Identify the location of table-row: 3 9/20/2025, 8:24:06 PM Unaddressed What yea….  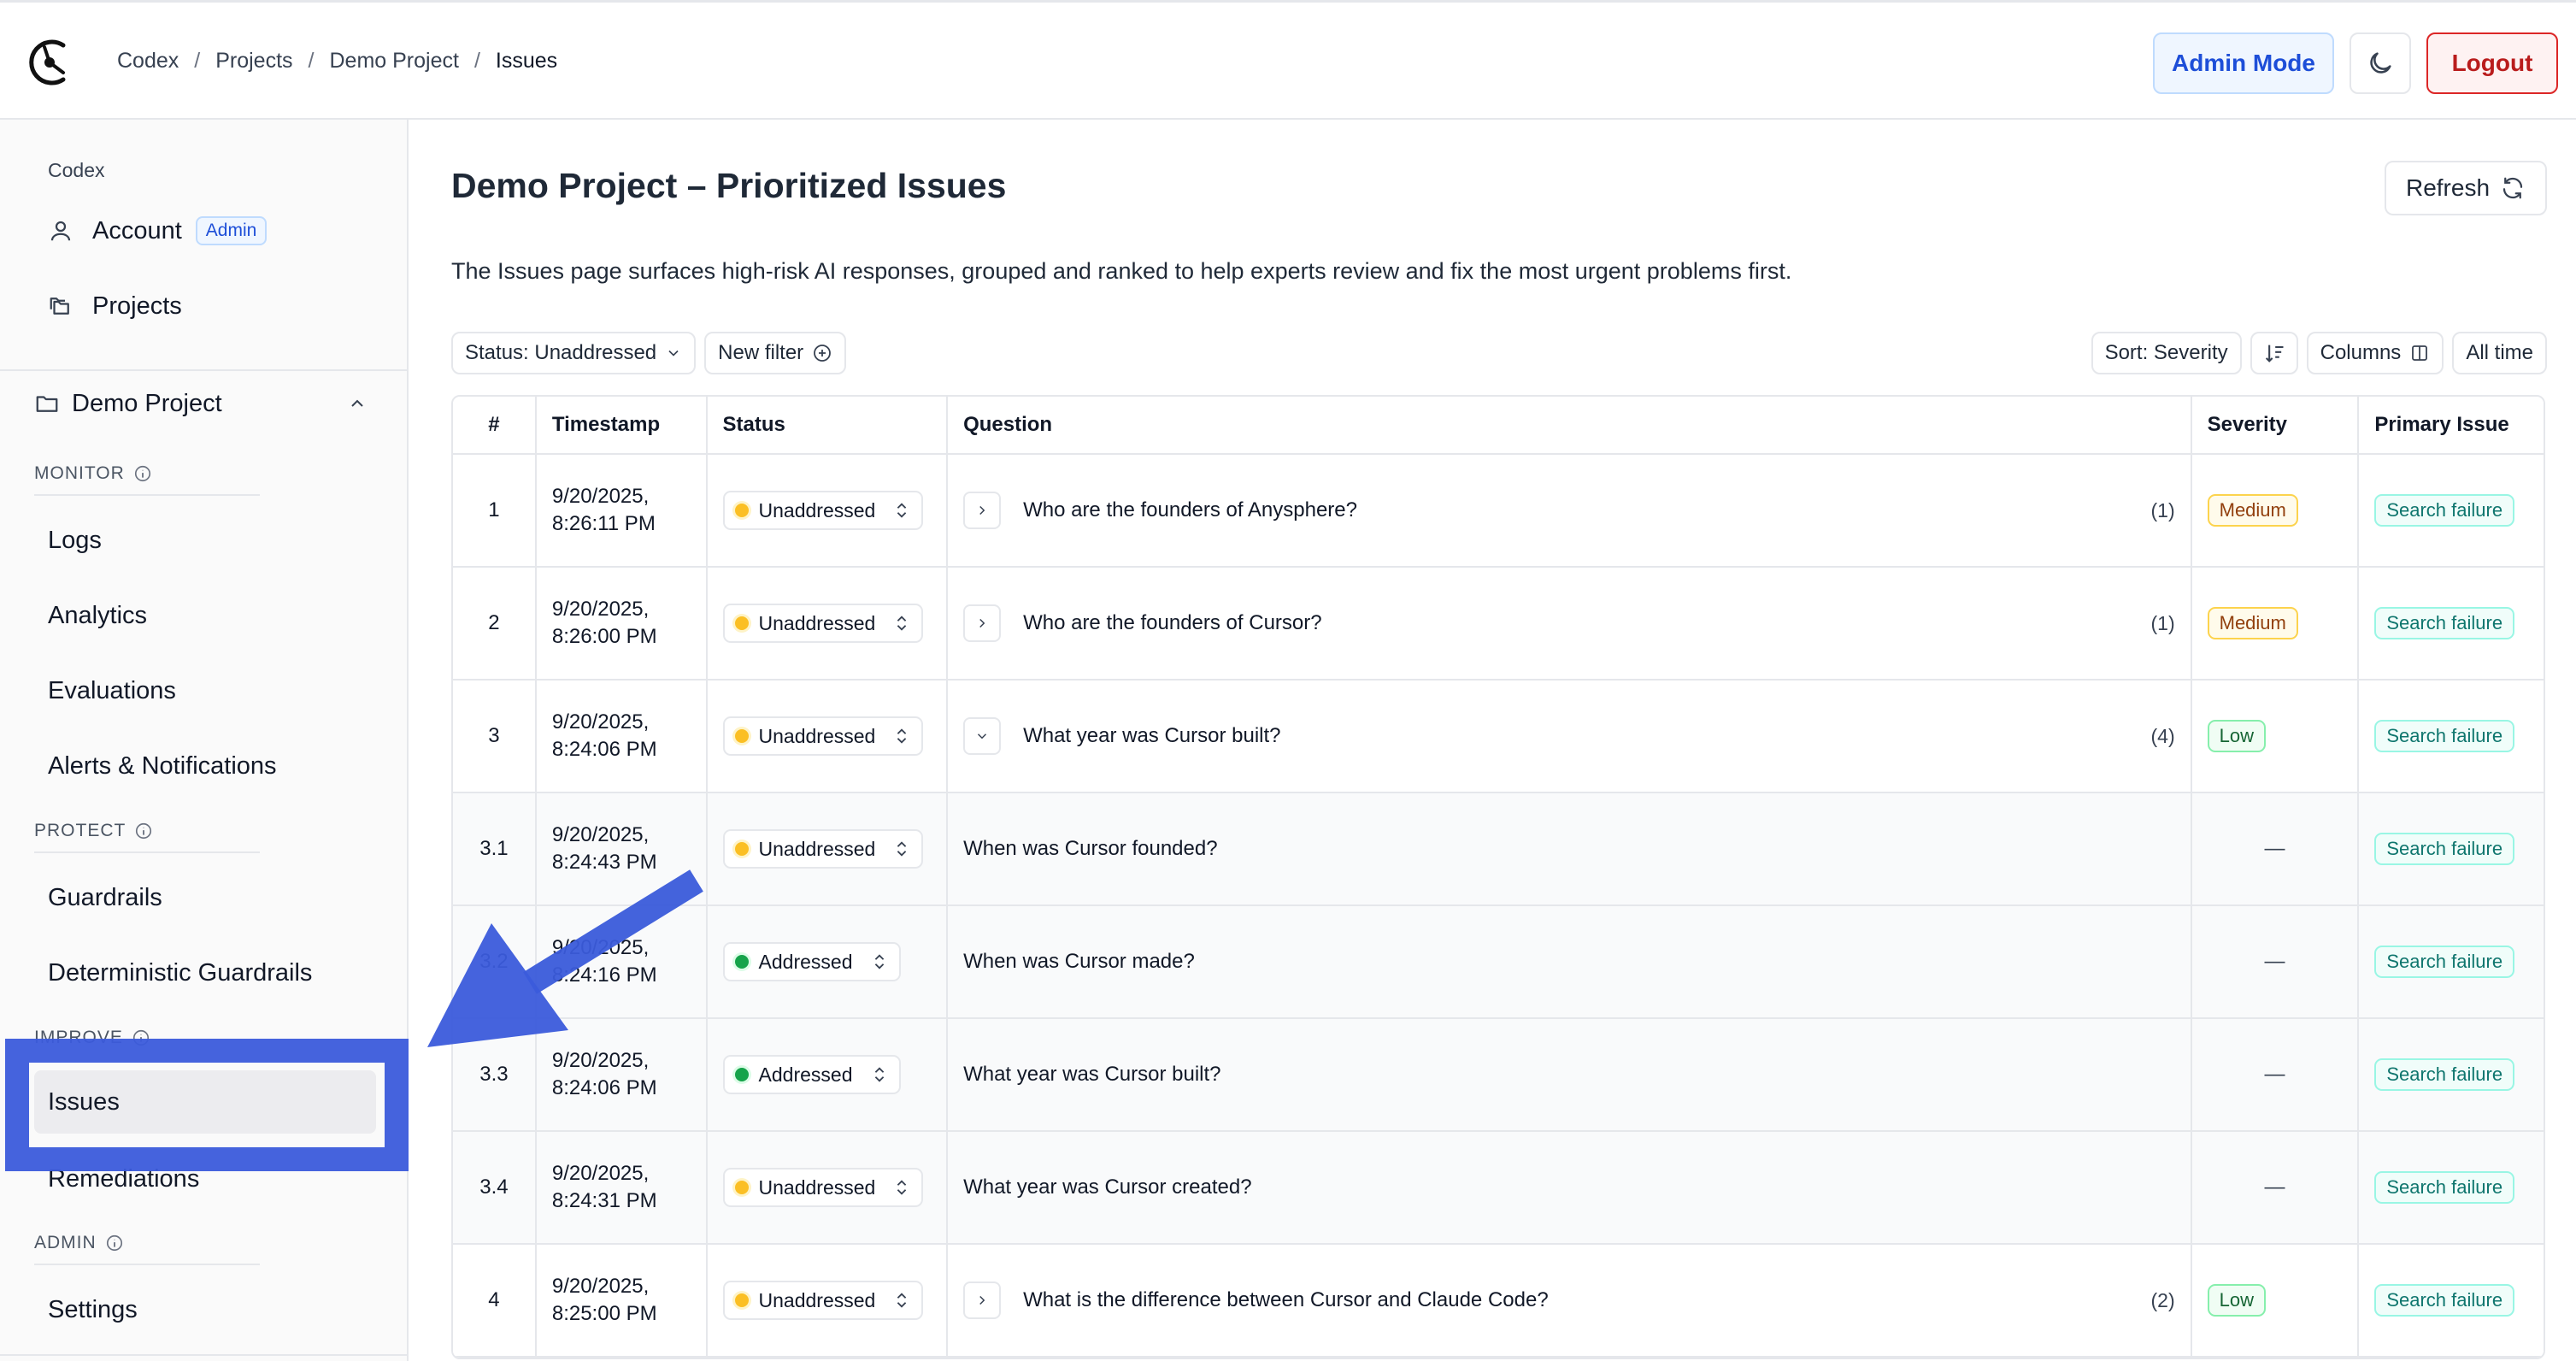
(1498, 737).